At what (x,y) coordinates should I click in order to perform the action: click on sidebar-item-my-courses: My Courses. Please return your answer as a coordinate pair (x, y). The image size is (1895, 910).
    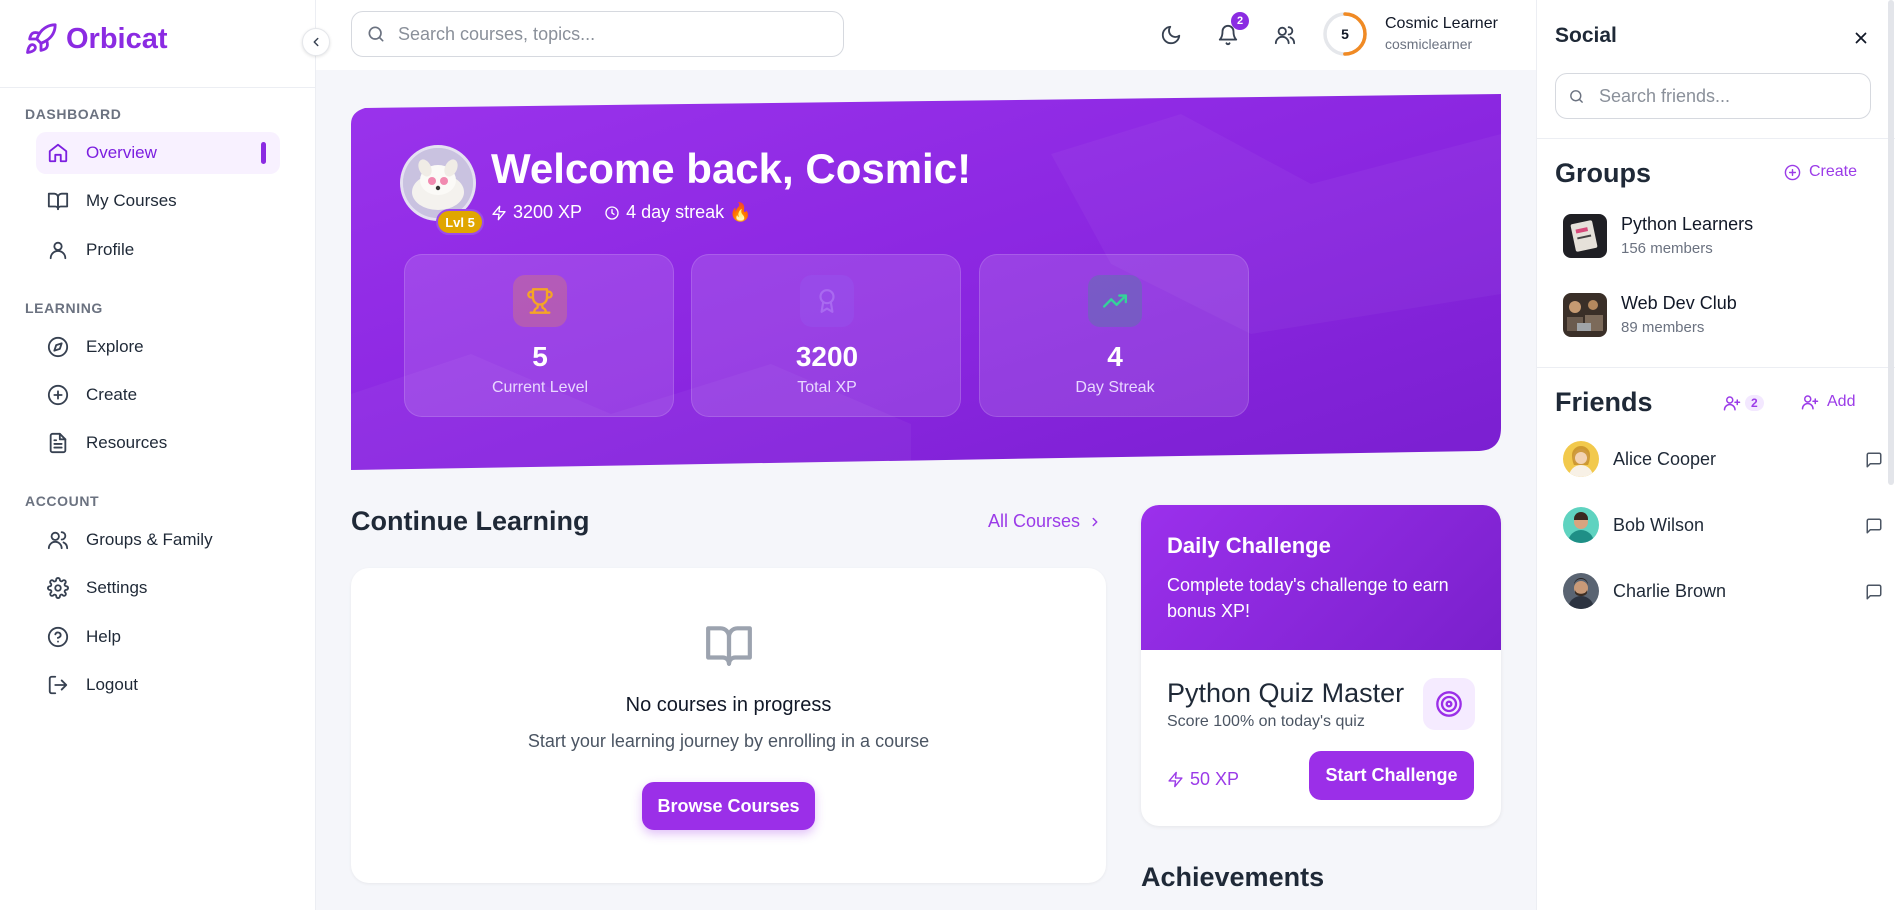
    Looking at the image, I should click on (158, 201).